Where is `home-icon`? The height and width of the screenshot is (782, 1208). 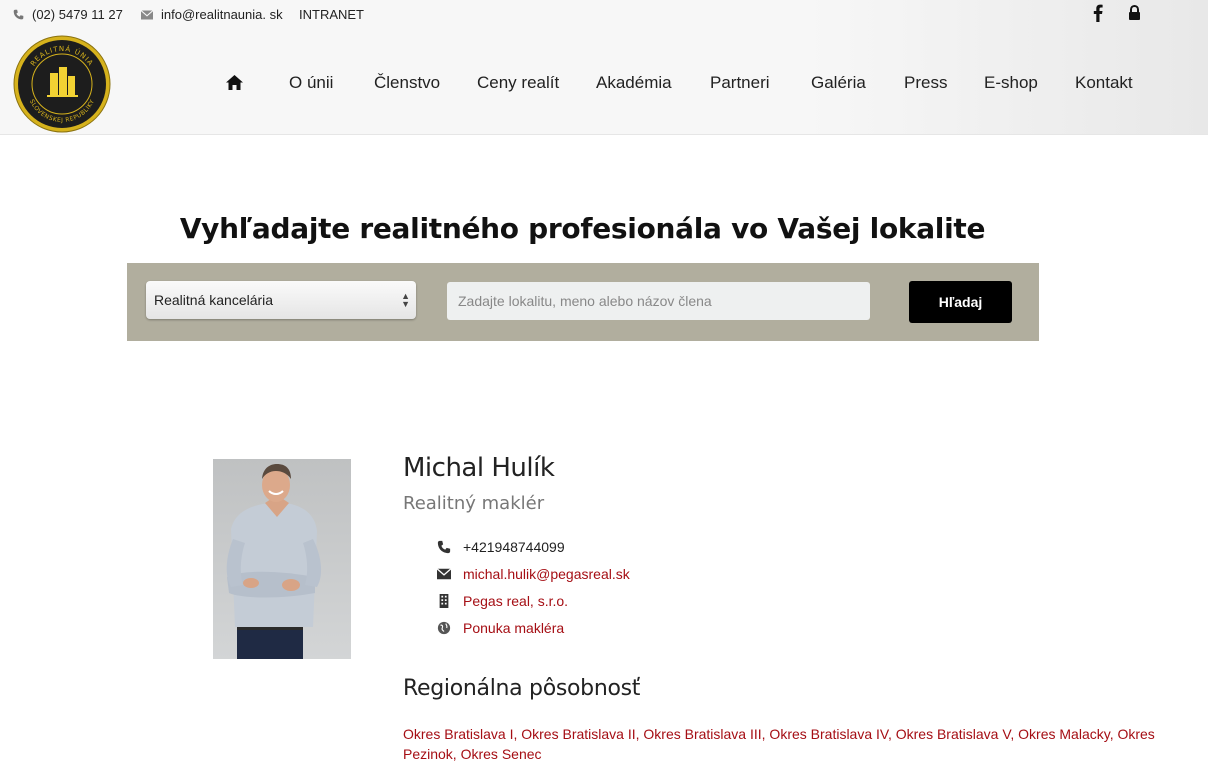
home-icon is located at coordinates (234, 82).